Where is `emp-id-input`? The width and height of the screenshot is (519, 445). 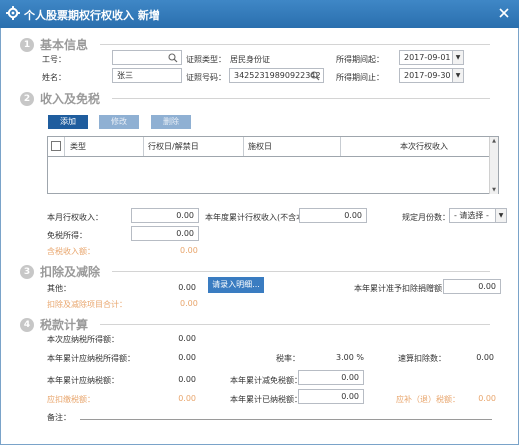 emp-id-input is located at coordinates (147, 57).